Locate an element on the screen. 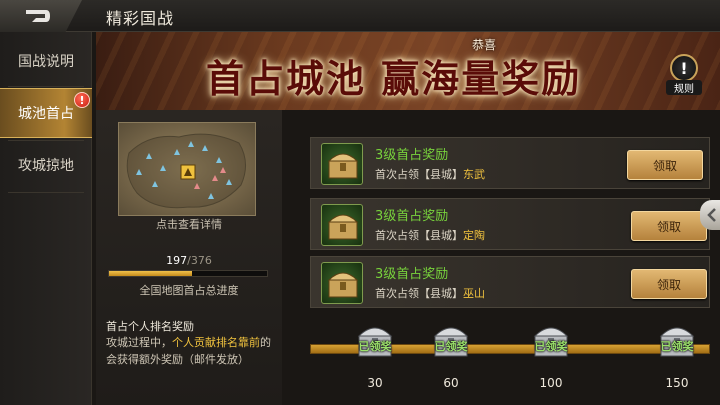  reward-row: 3级首占奖励 首次占领【县城】东武 领取 is located at coordinates (510, 163).